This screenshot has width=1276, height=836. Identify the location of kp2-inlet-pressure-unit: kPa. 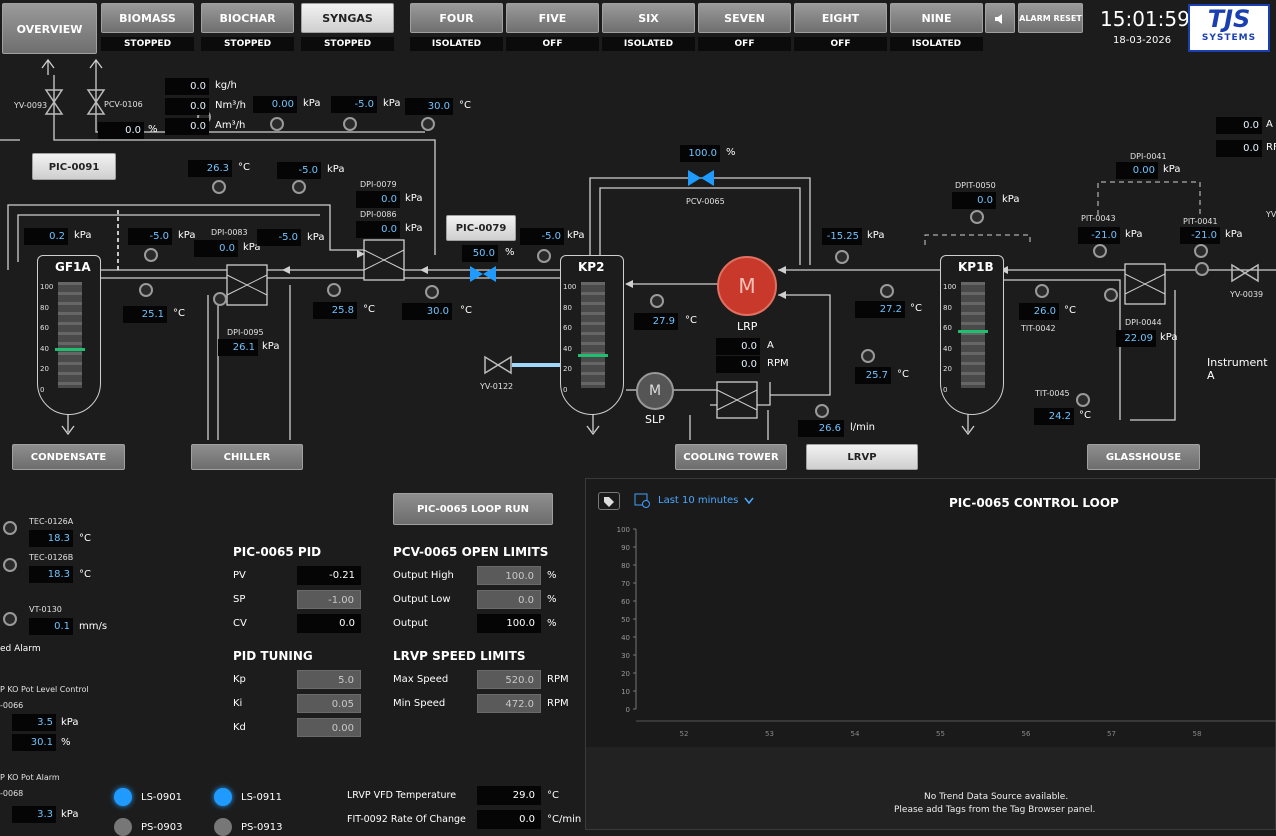
(576, 235).